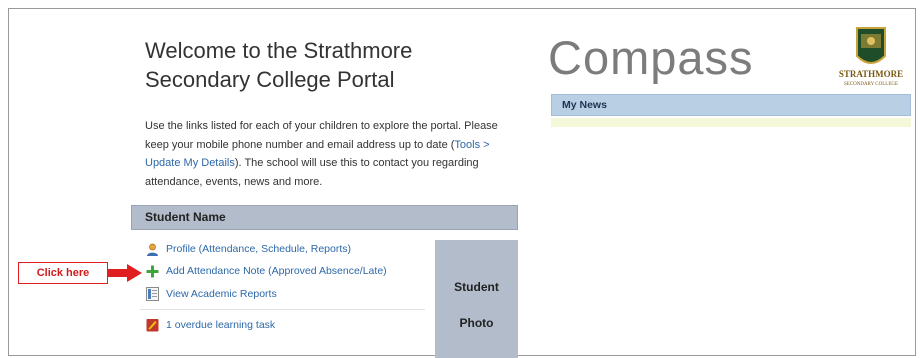 The width and height of the screenshot is (923, 358). I want to click on news-content-strip, so click(731, 122).